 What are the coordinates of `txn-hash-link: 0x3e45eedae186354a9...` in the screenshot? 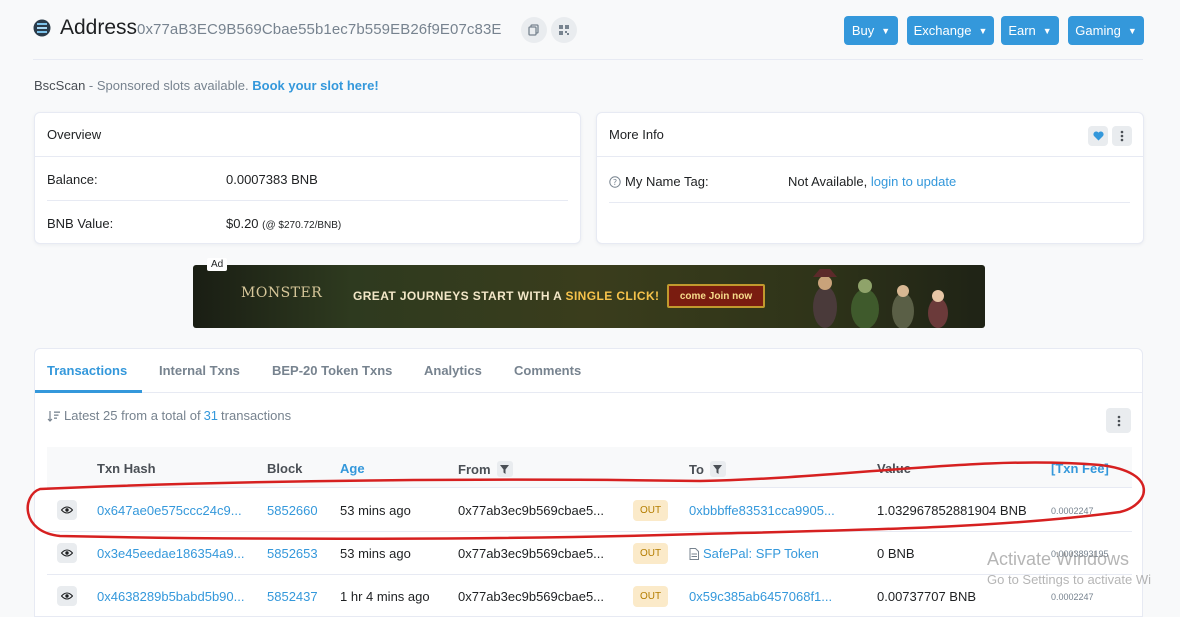 It's located at (170, 553).